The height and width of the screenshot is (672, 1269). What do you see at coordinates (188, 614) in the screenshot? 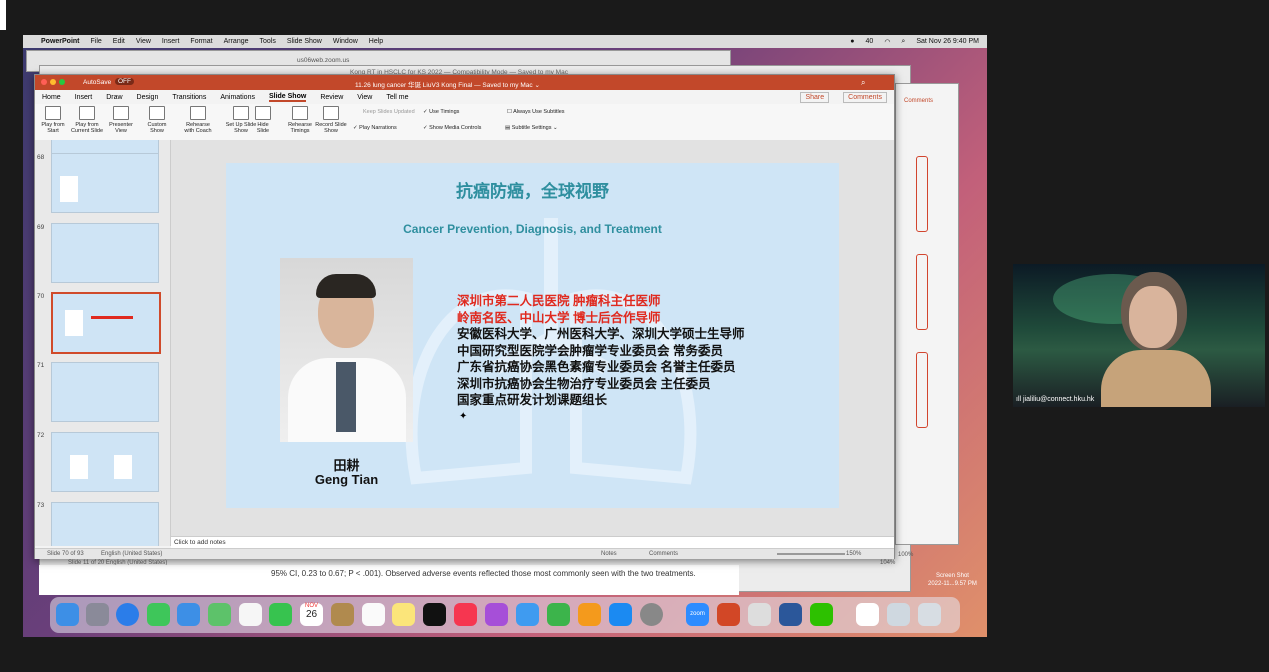
I see `mail-icon` at bounding box center [188, 614].